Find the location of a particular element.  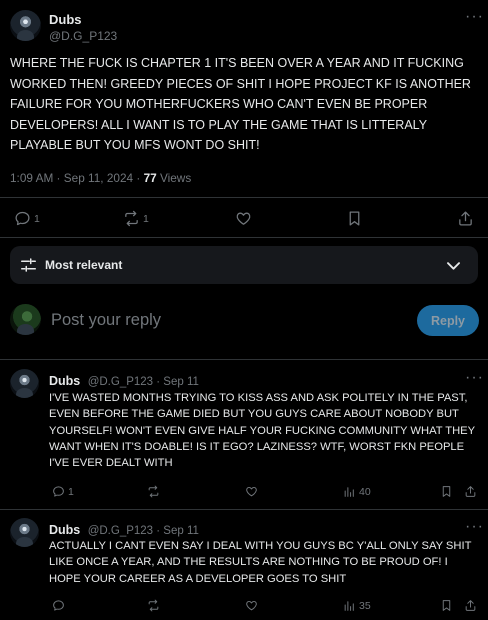

author-name: Dubs is located at coordinates (65, 19).